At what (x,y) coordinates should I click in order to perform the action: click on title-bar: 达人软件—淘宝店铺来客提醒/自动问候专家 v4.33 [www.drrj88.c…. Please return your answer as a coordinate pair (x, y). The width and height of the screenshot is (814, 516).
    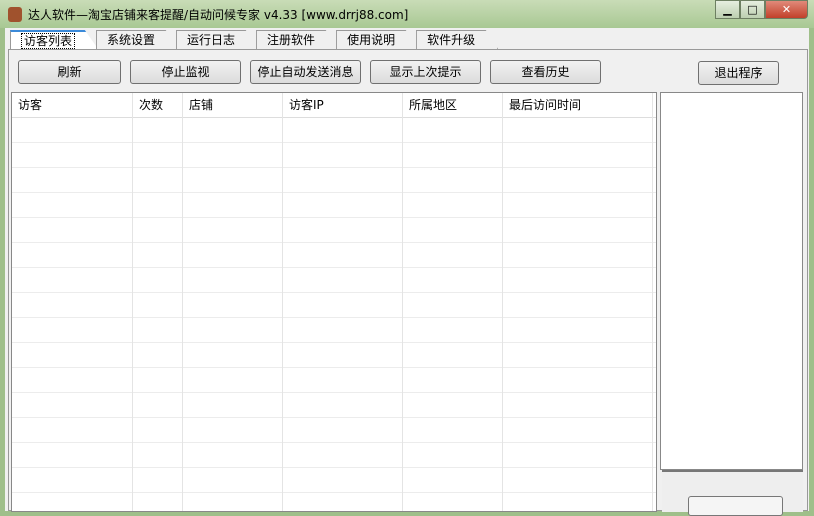
    Looking at the image, I should click on (407, 14).